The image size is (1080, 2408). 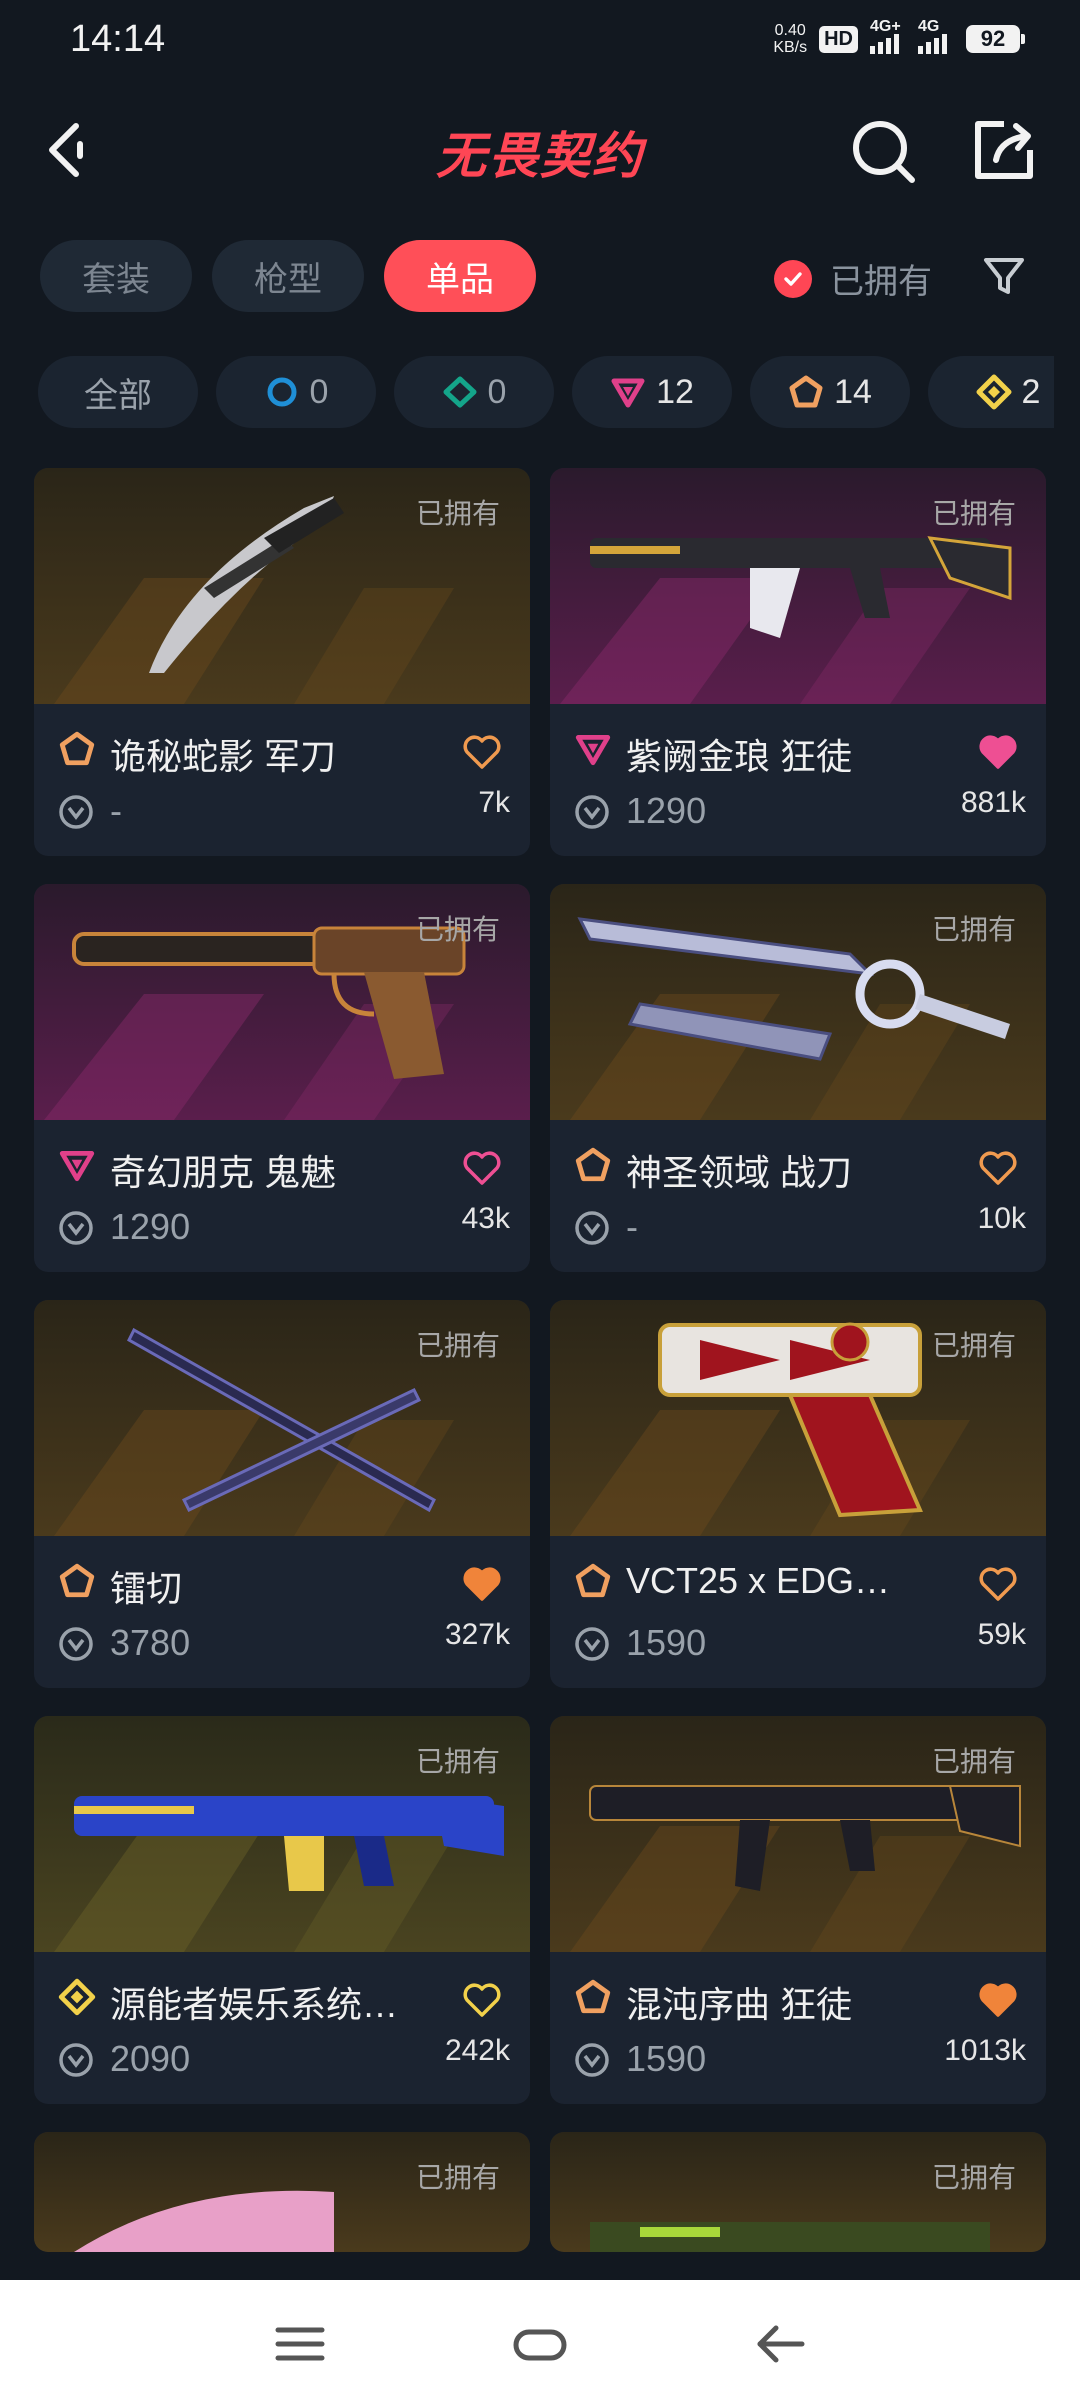 I want to click on rarity-chip-ultra: 2, so click(x=991, y=392).